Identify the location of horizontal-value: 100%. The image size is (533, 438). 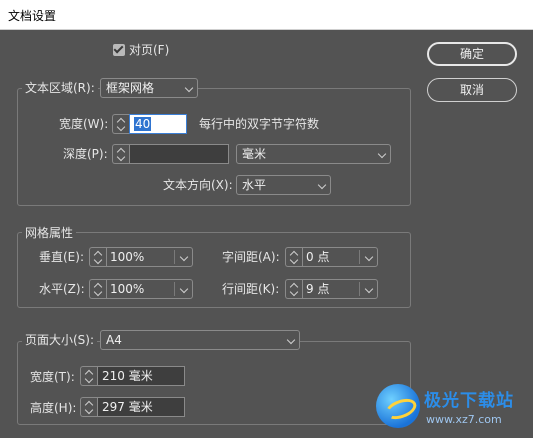
(127, 289).